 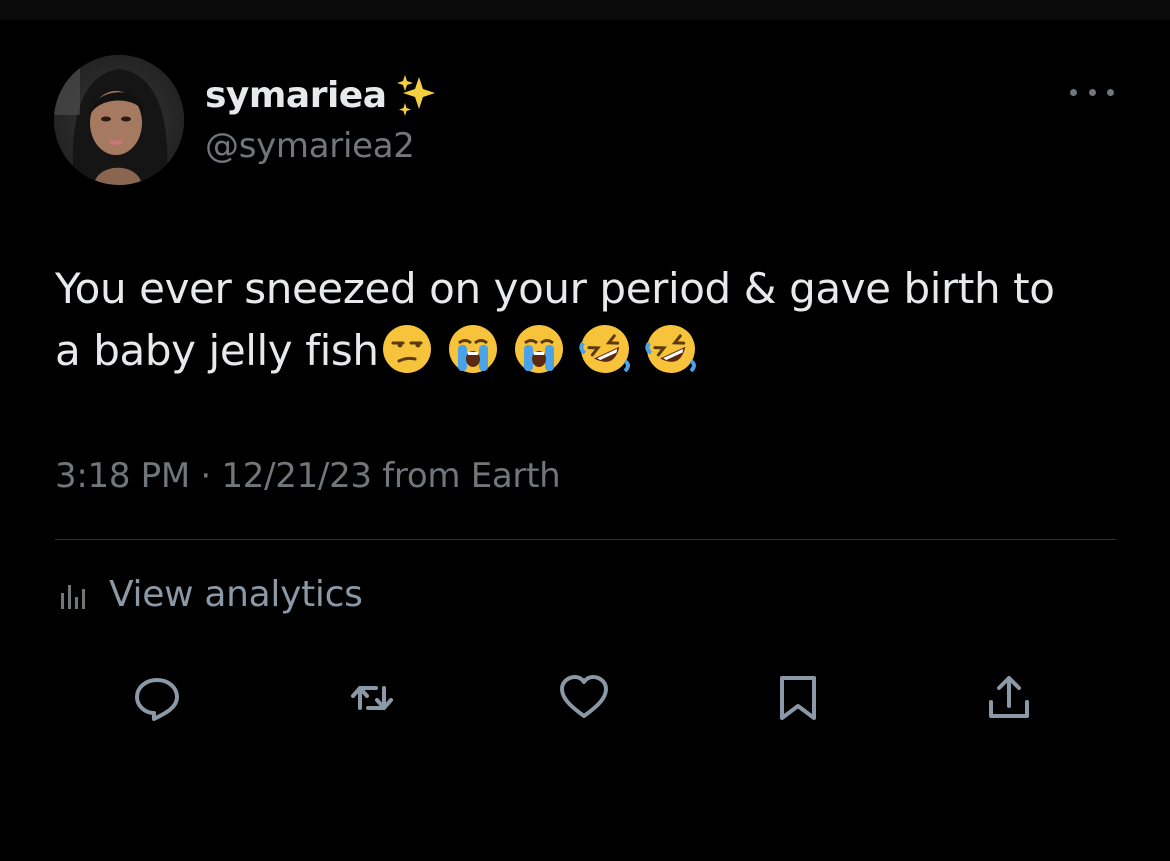 I want to click on analytics-icon, so click(x=73, y=596).